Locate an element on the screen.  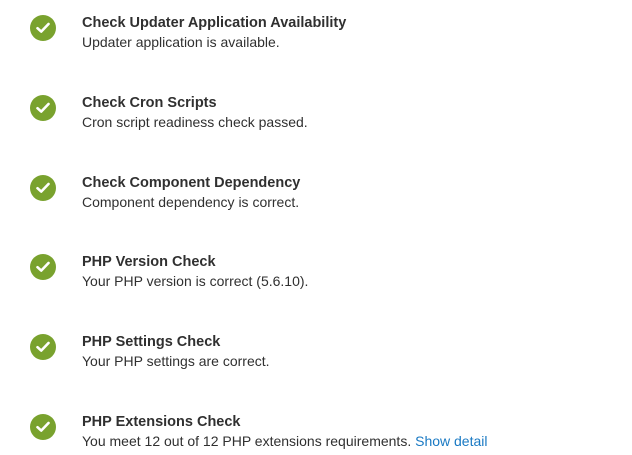
check-title: Check Updater Application Availability is located at coordinates (214, 23).